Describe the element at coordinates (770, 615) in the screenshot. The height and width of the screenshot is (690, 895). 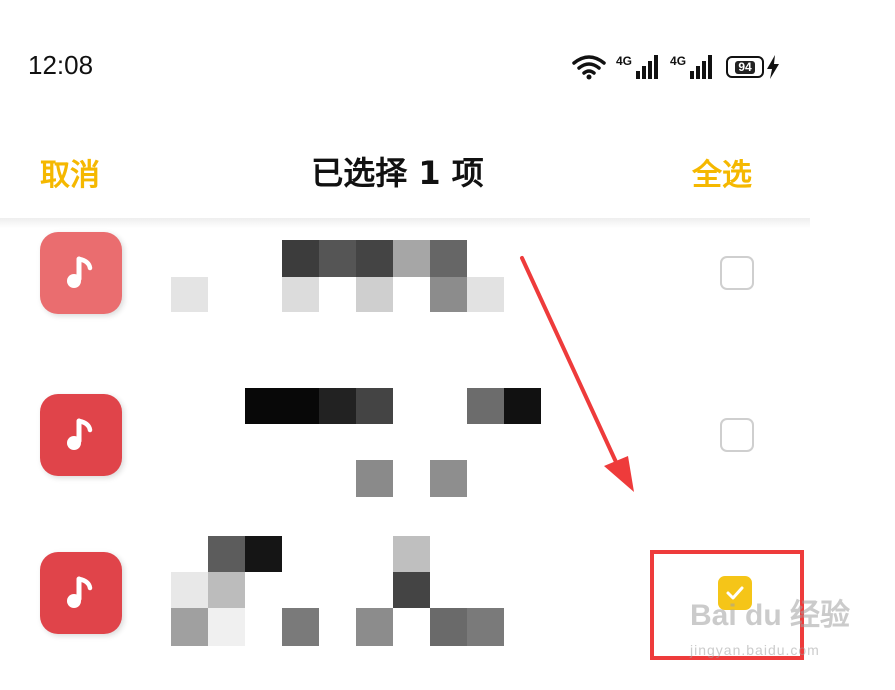
I see `watermark-brand: Bai du 经验` at that location.